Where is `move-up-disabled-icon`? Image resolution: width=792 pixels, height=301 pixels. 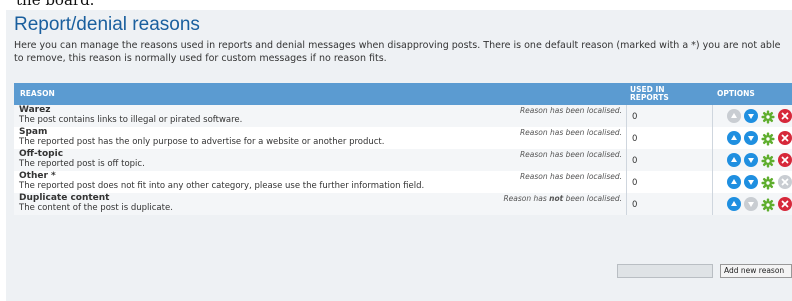
move-up-disabled-icon is located at coordinates (734, 116).